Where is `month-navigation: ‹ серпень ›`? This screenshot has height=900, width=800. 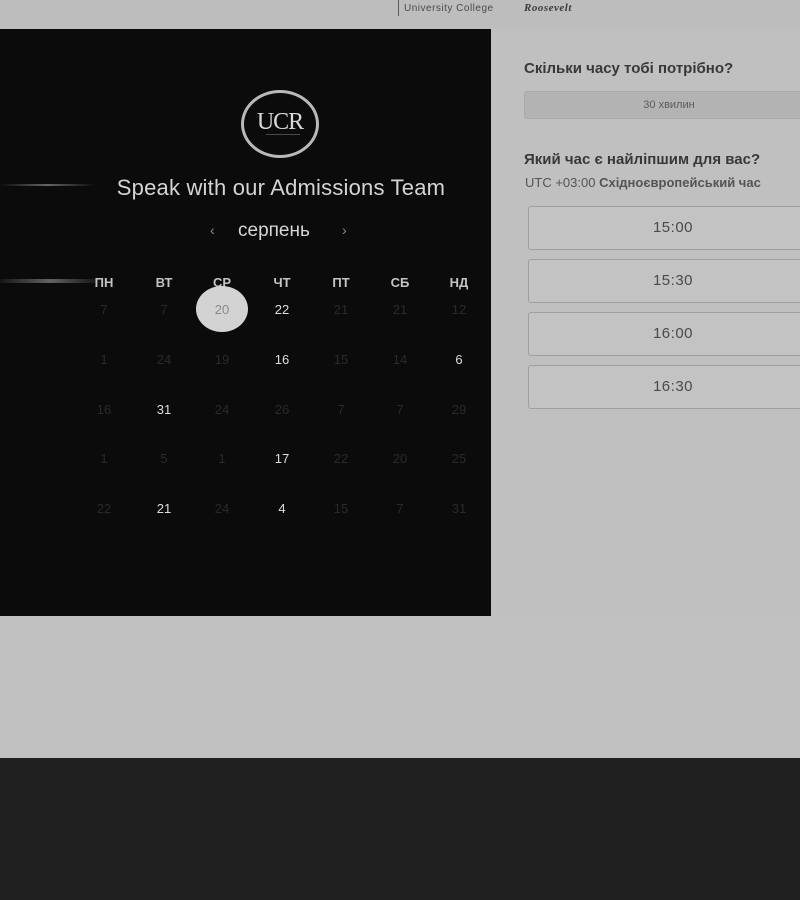 month-navigation: ‹ серпень › is located at coordinates (281, 231).